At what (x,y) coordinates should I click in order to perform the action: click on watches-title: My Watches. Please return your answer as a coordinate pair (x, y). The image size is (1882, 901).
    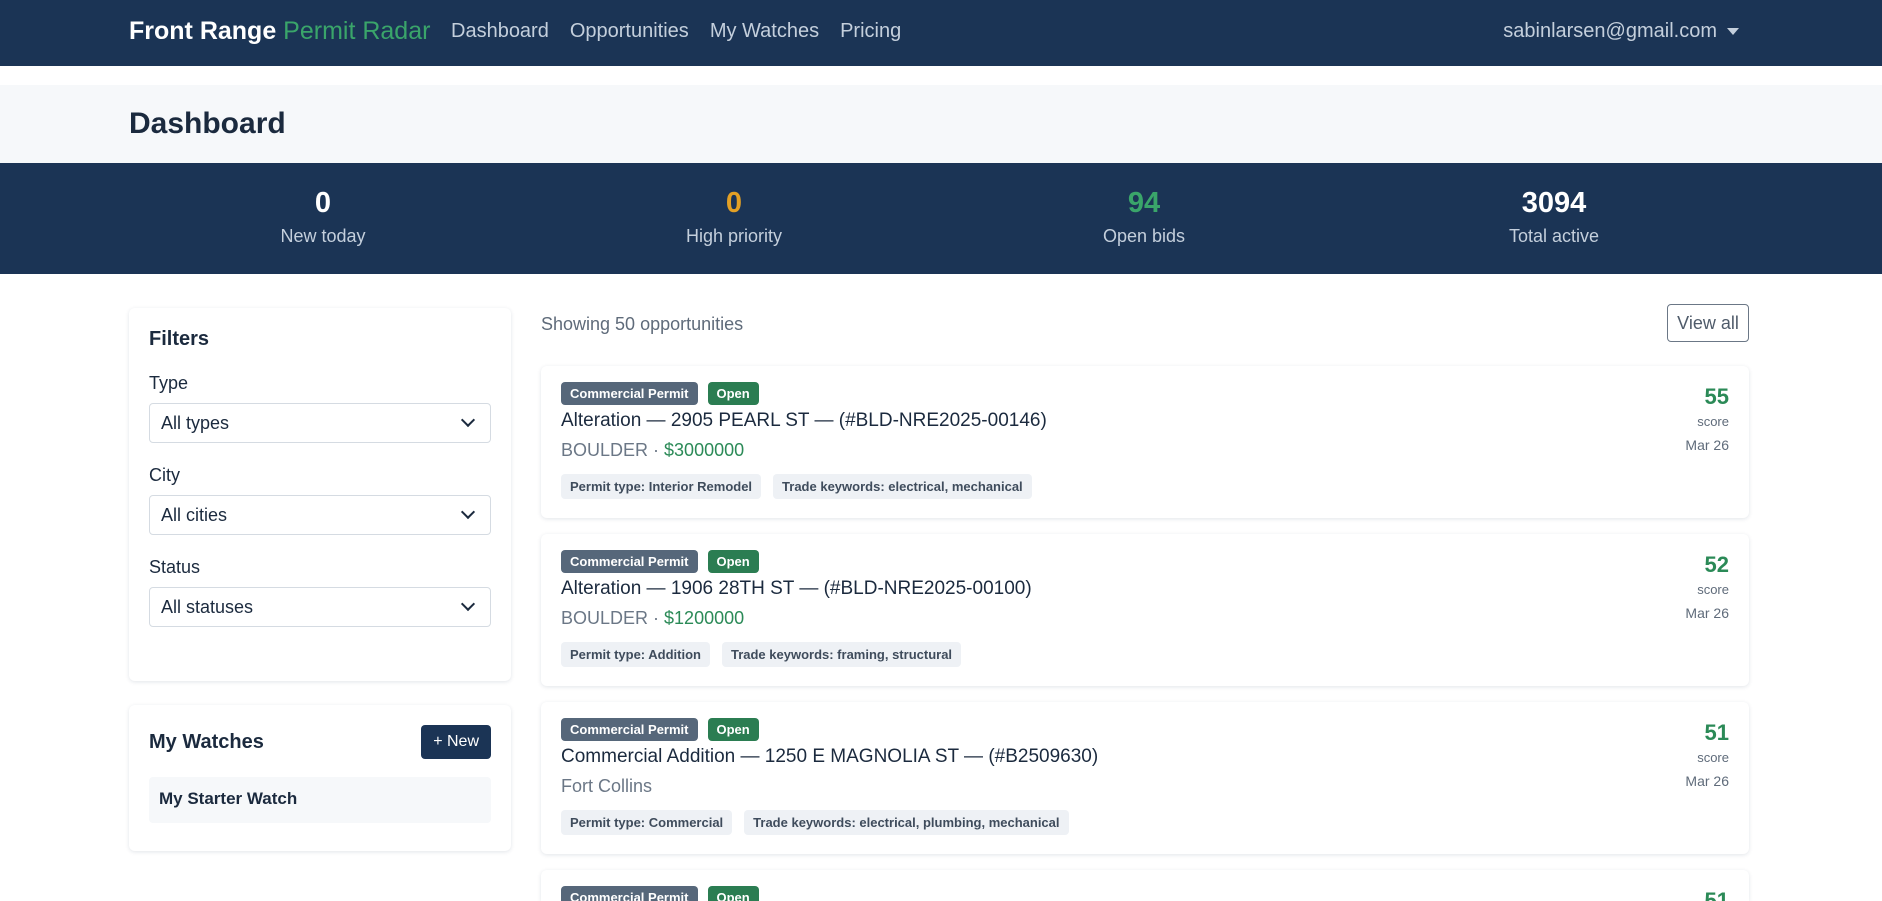
    Looking at the image, I should click on (206, 741).